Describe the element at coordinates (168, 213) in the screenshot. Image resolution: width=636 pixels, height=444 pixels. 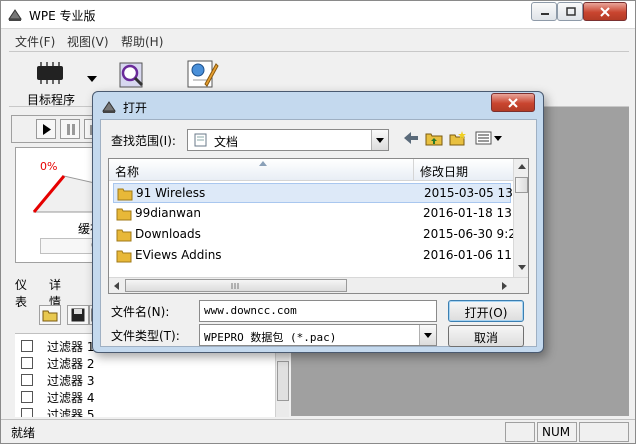
I see `file-name: 99dianwan` at that location.